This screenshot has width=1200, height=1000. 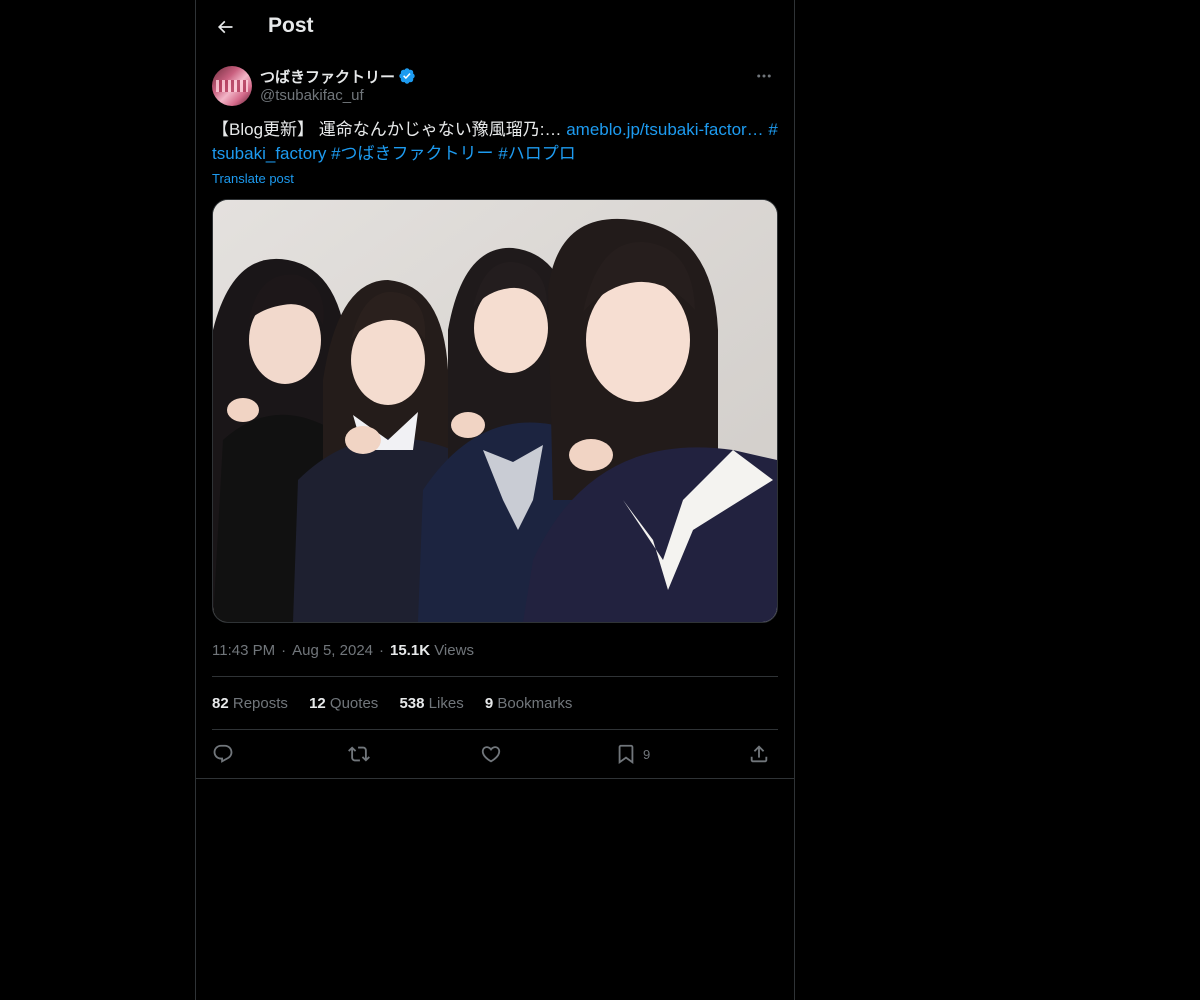 I want to click on arrow-left-icon, so click(x=225, y=27).